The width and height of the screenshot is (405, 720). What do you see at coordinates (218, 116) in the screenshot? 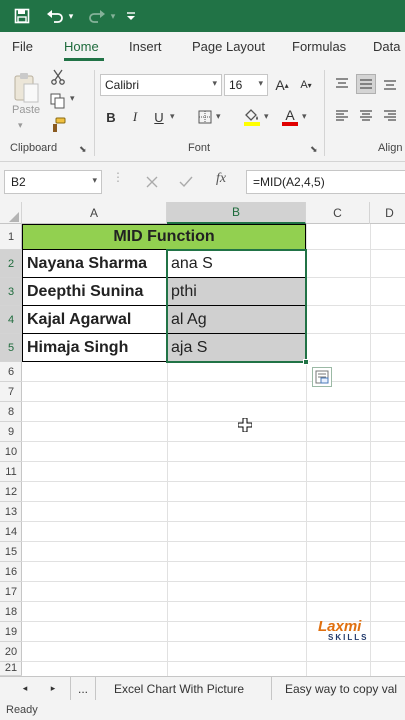
I see `borders-dropdown-icon: ▾` at bounding box center [218, 116].